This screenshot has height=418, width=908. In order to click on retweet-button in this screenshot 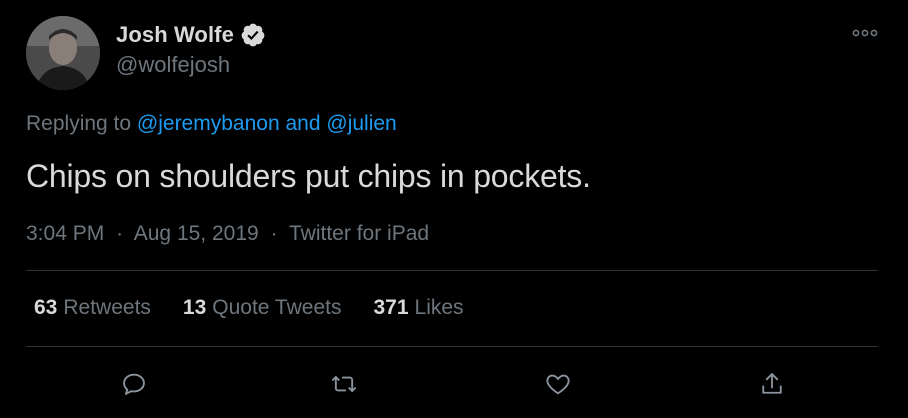, I will do `click(344, 384)`.